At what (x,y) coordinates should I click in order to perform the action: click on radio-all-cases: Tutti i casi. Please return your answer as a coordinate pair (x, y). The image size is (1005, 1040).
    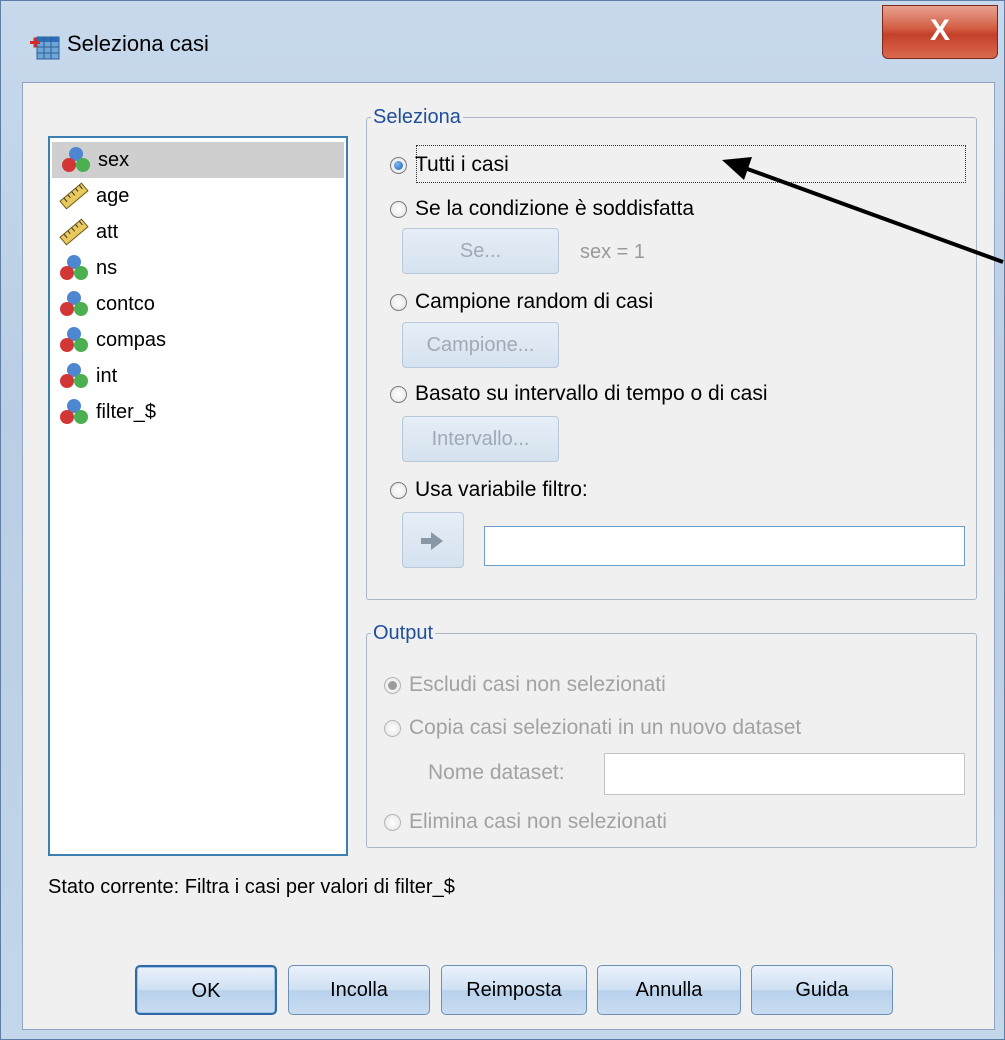
    Looking at the image, I should click on (449, 165).